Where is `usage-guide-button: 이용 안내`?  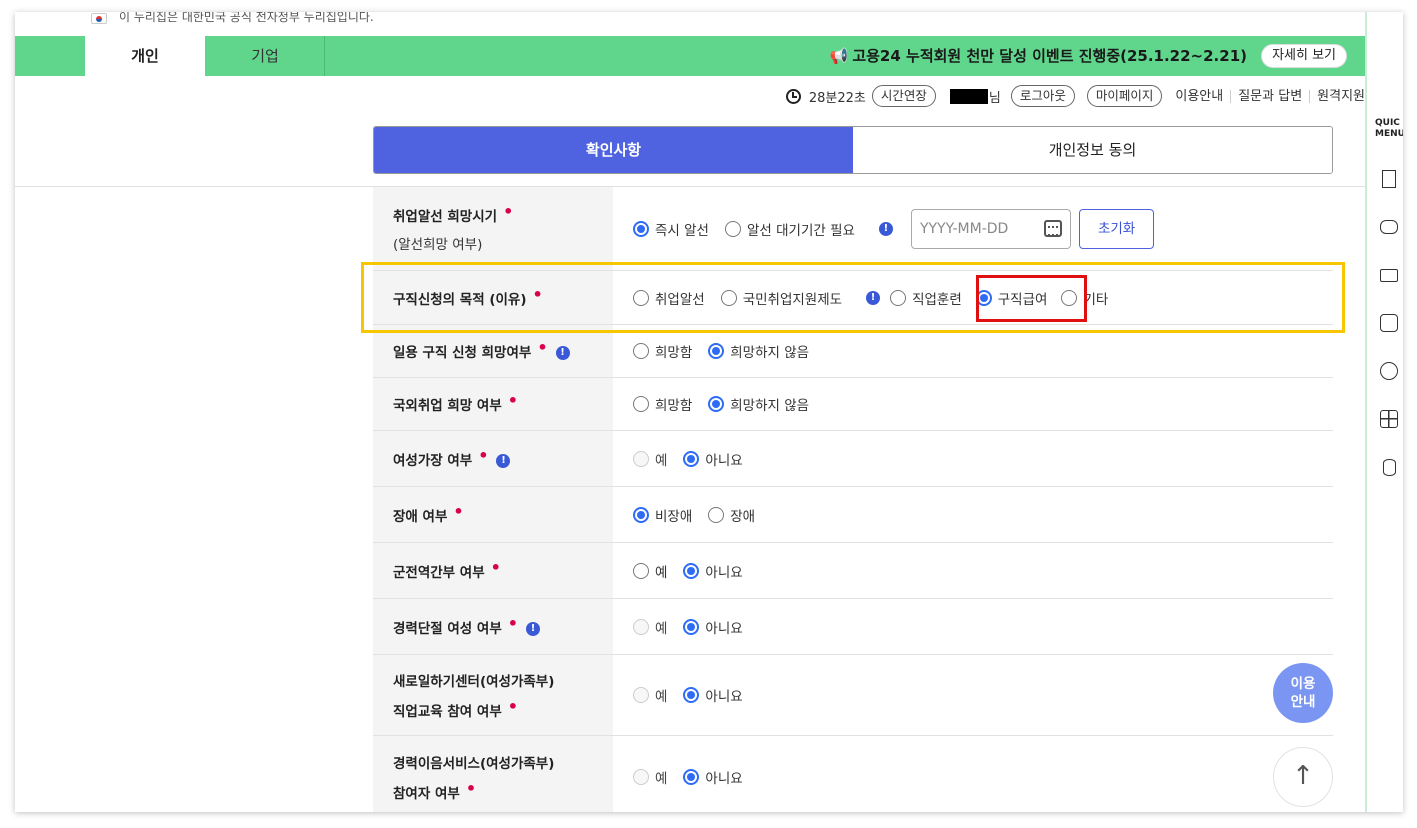
usage-guide-button: 이용 안내 is located at coordinates (1303, 693).